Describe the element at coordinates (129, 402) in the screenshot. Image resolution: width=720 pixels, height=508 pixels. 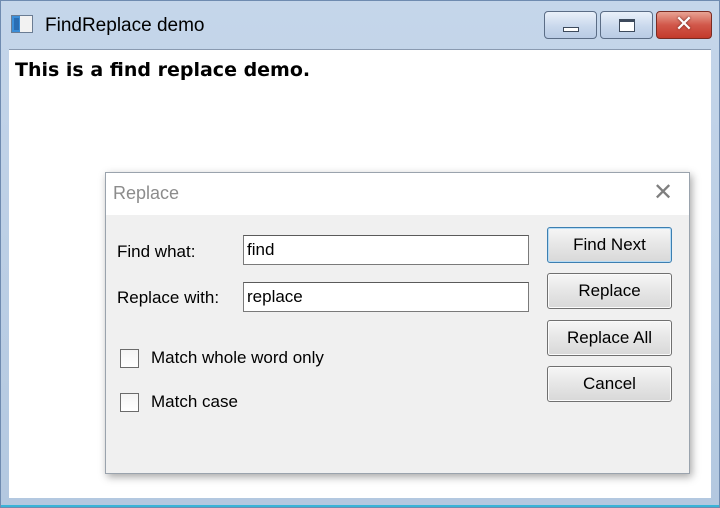
I see `match-case-checkbox` at that location.